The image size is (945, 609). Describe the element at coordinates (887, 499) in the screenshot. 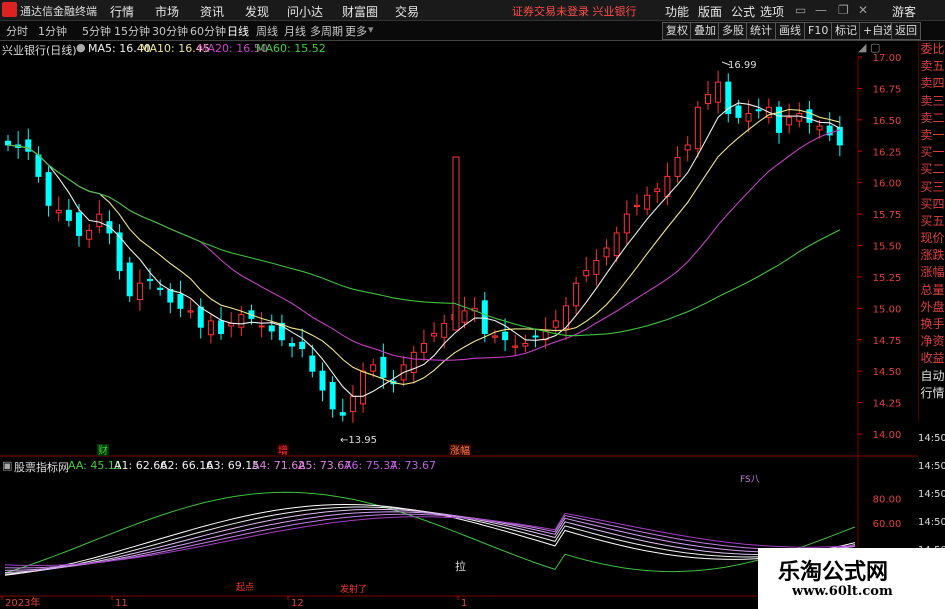

I see `indicator-axis-label: 80.00` at that location.